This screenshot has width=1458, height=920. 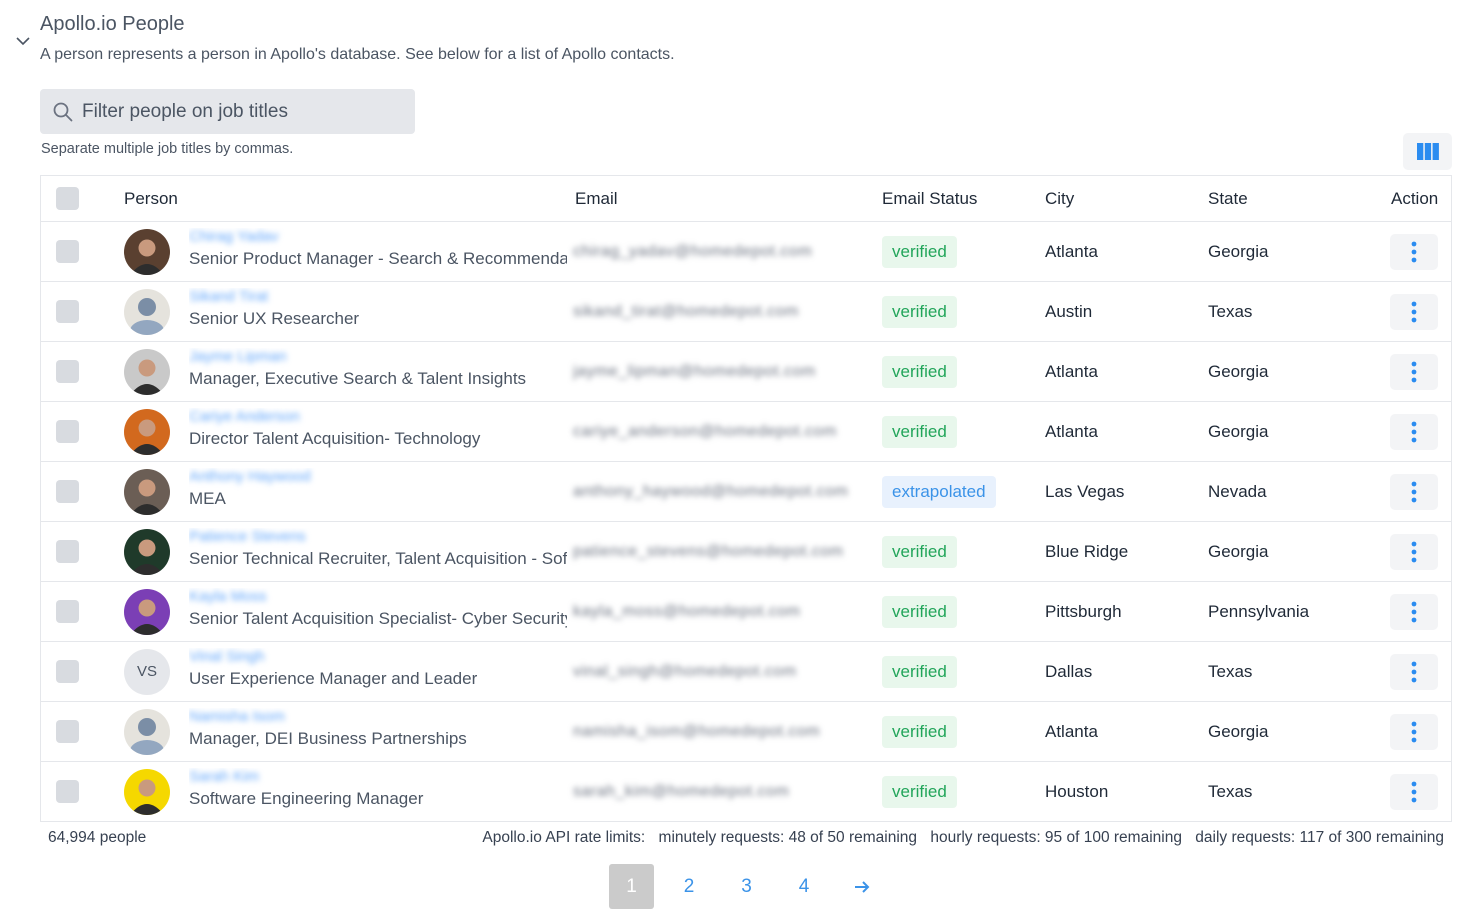 What do you see at coordinates (228, 597) in the screenshot?
I see `person-name-link: Kayla Moss` at bounding box center [228, 597].